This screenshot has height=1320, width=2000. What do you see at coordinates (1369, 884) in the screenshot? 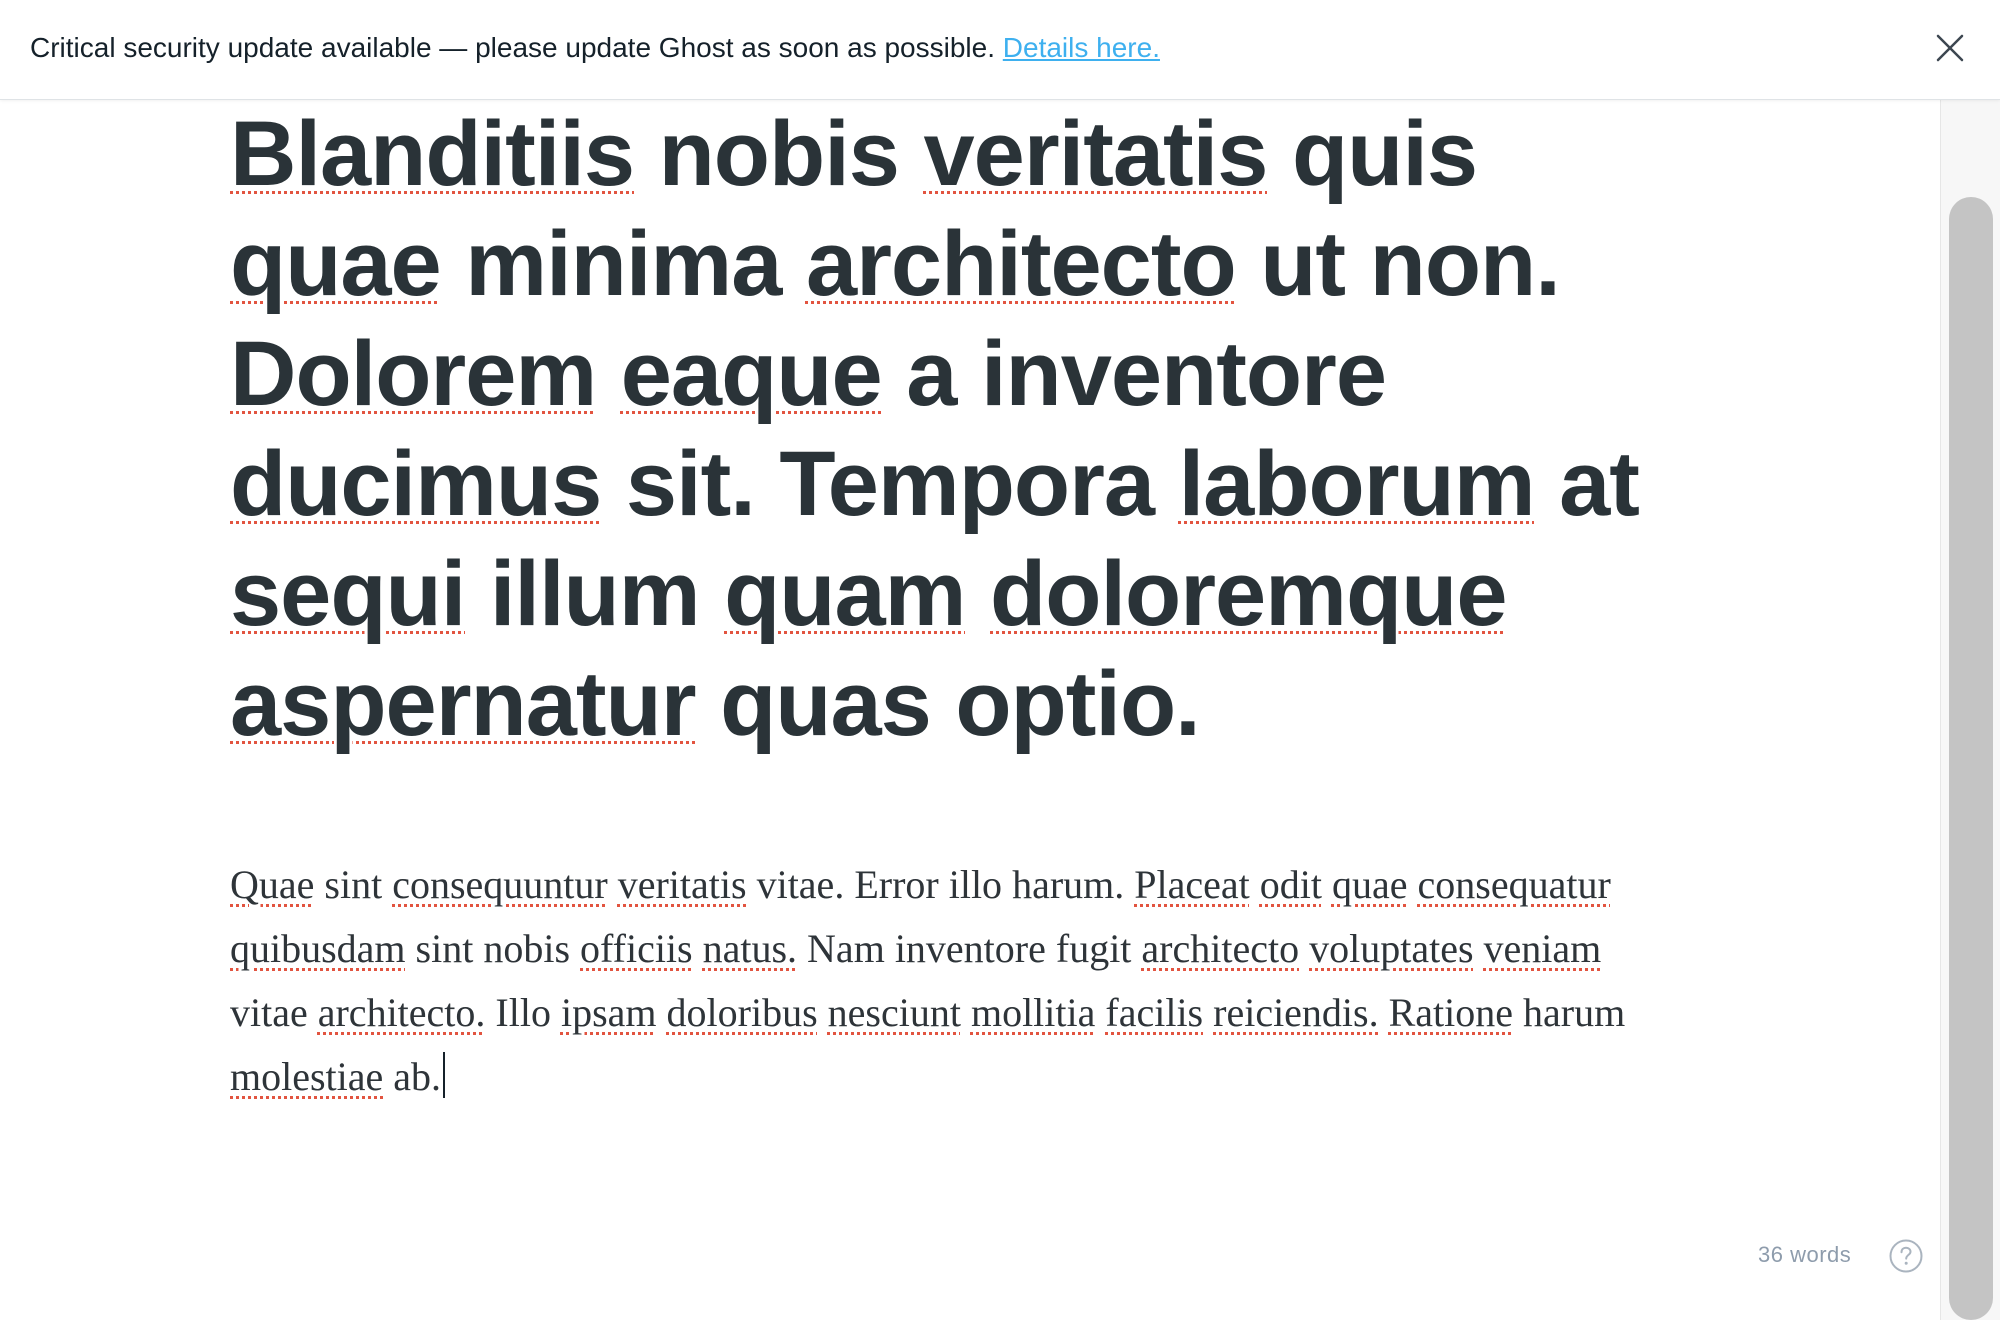
I see `body-word-misspelled: quae` at bounding box center [1369, 884].